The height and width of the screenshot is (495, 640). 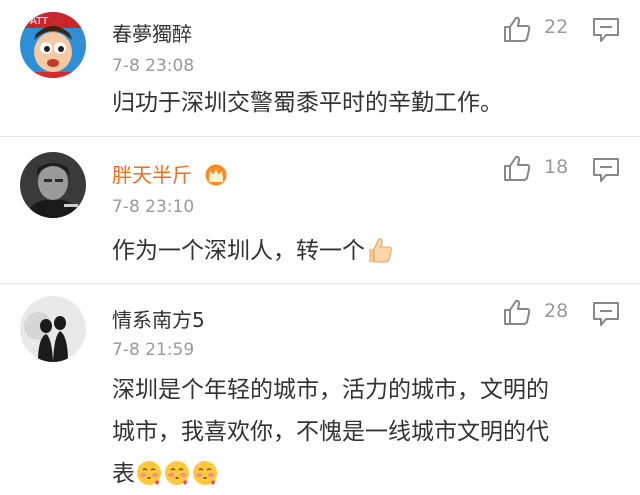 I want to click on like-count: 28, so click(x=556, y=311).